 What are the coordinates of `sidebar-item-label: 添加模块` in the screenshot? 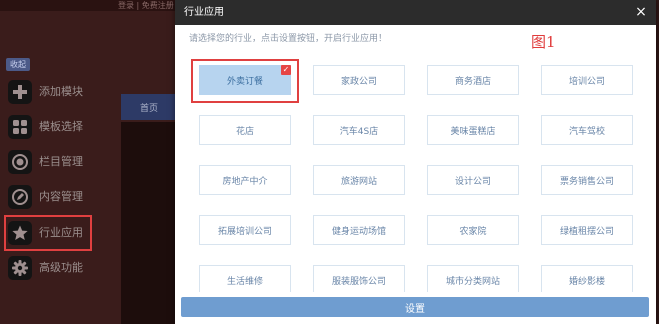 It's located at (61, 91).